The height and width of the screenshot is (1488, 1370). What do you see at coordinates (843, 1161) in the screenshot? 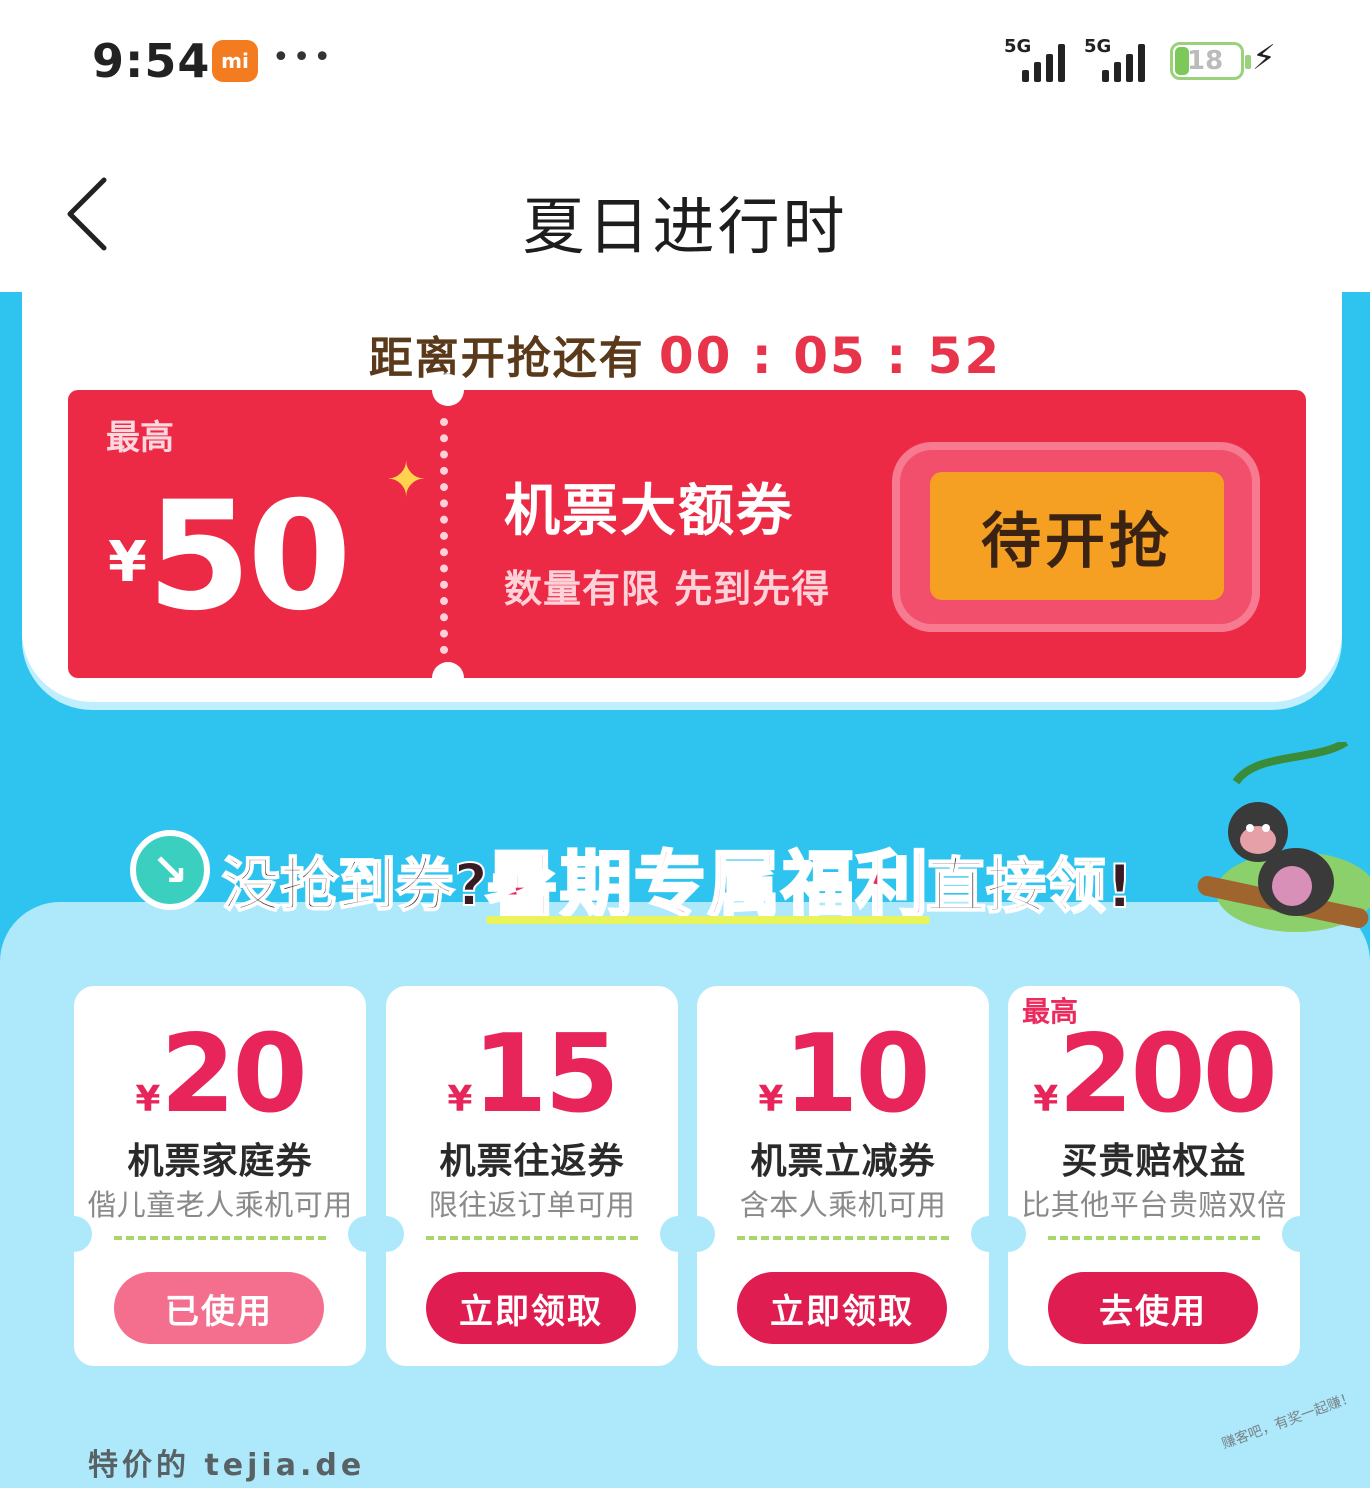
I see `coupon-name: 机票立减券` at bounding box center [843, 1161].